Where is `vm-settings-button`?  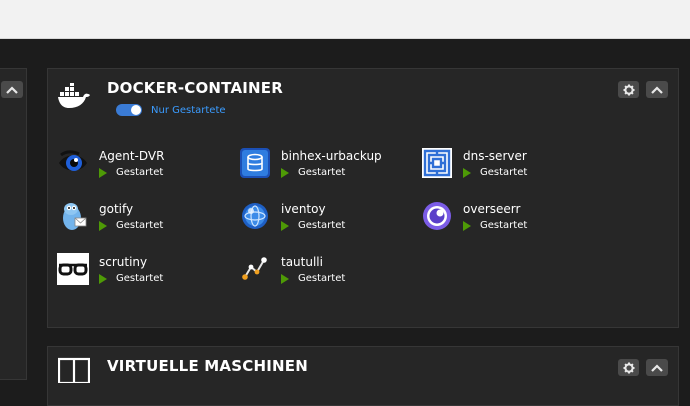 vm-settings-button is located at coordinates (628, 367).